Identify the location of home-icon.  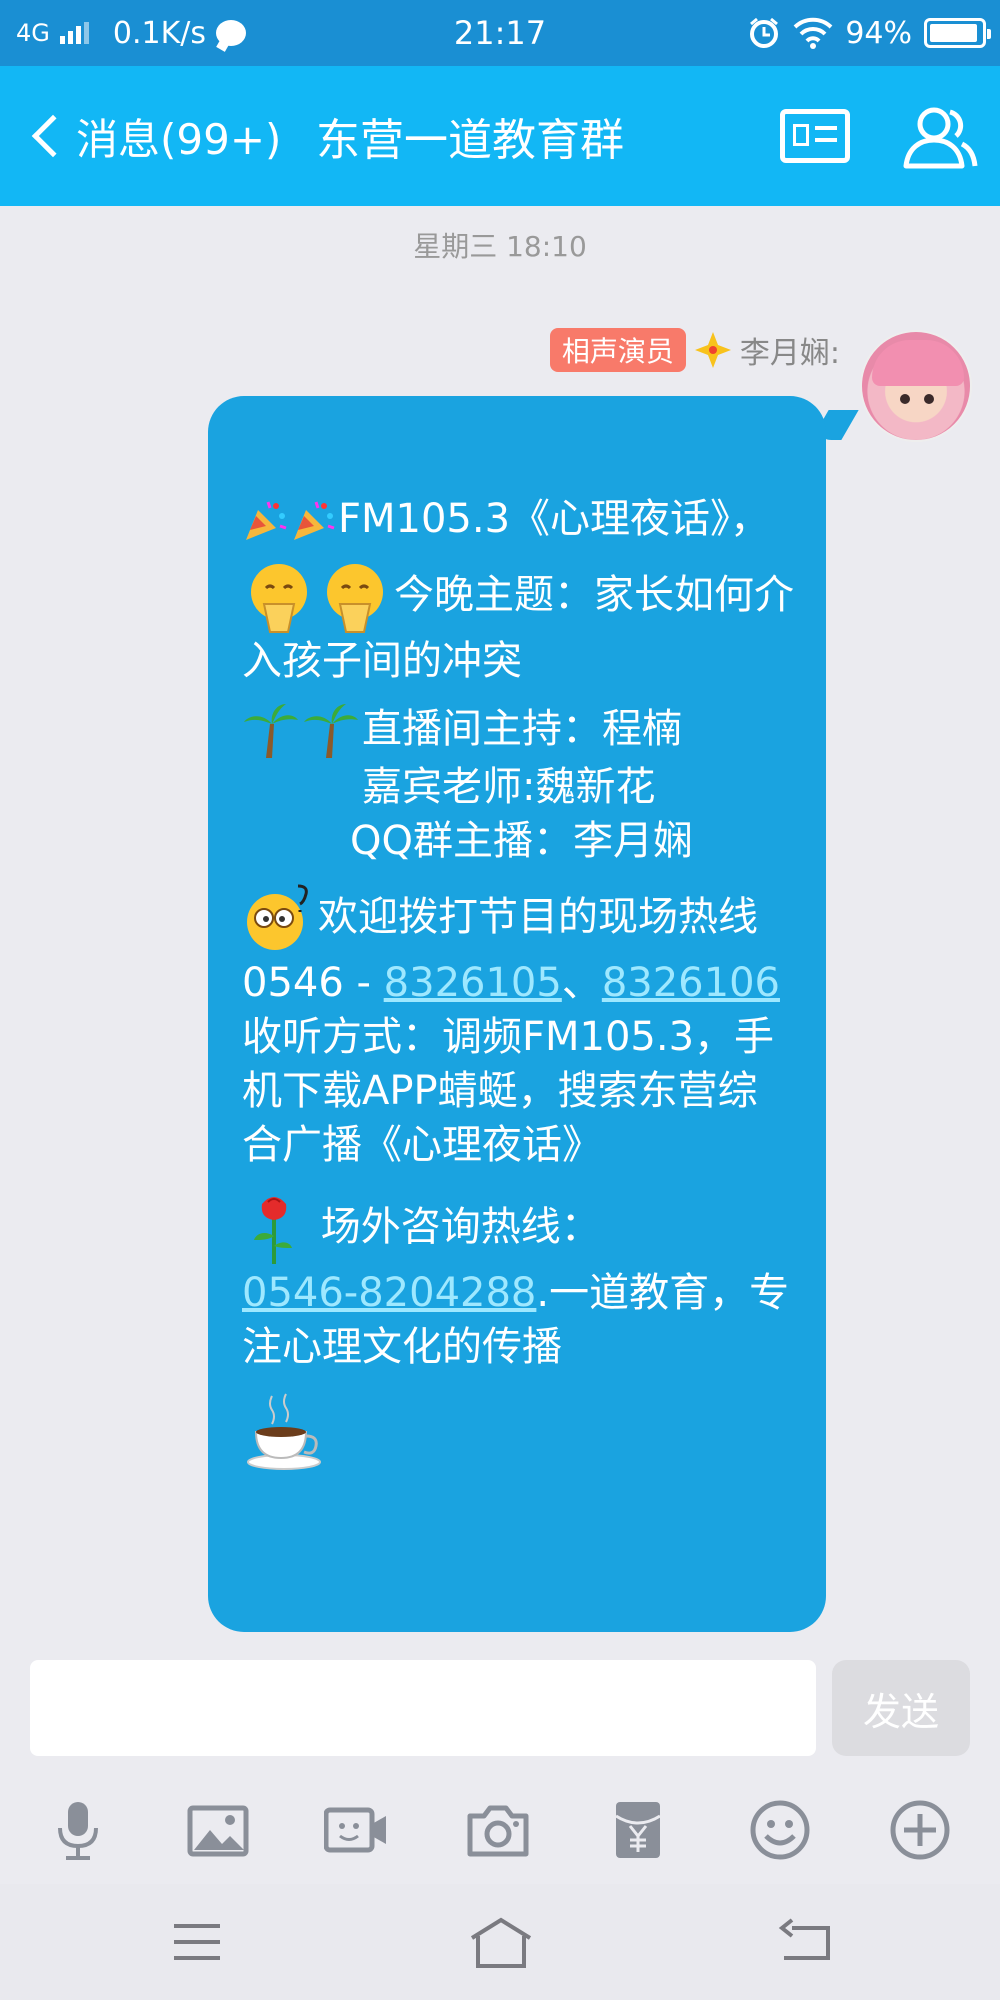
(501, 1942).